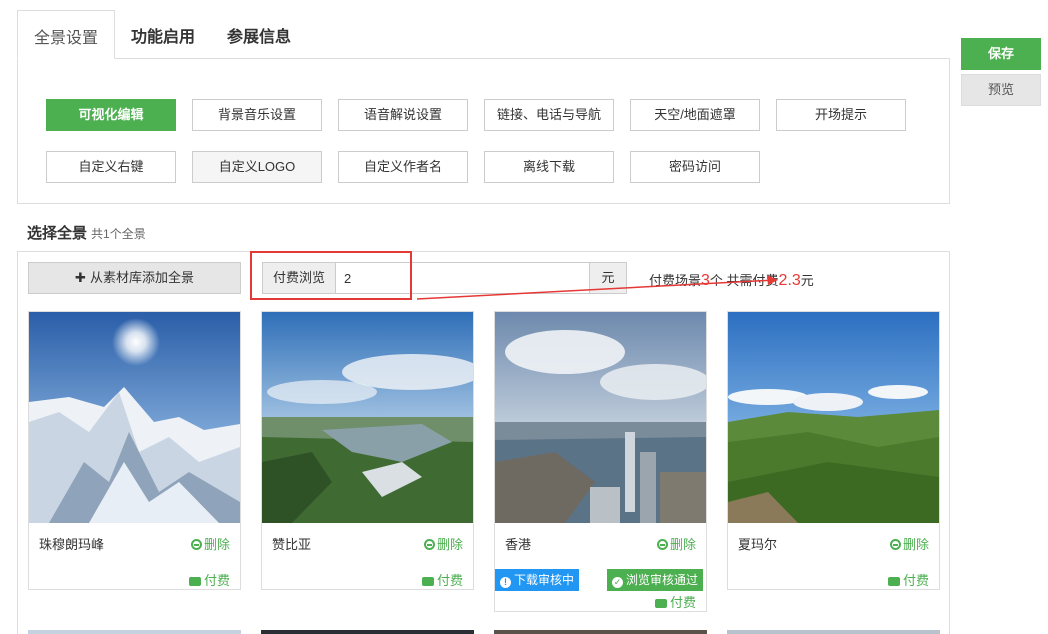  I want to click on summary-middle: 个 共需付费, so click(744, 280).